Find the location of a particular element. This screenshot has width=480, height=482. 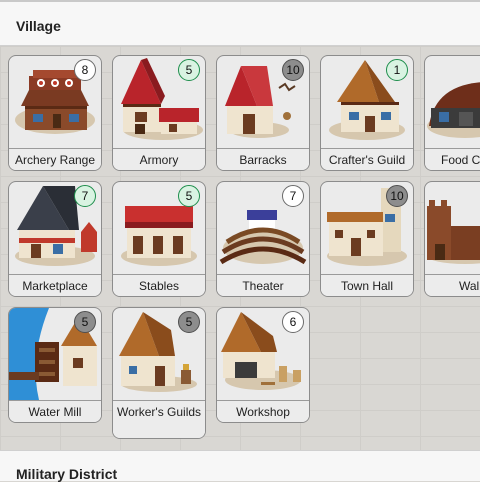

military-section-header: Military District is located at coordinates (240, 466).